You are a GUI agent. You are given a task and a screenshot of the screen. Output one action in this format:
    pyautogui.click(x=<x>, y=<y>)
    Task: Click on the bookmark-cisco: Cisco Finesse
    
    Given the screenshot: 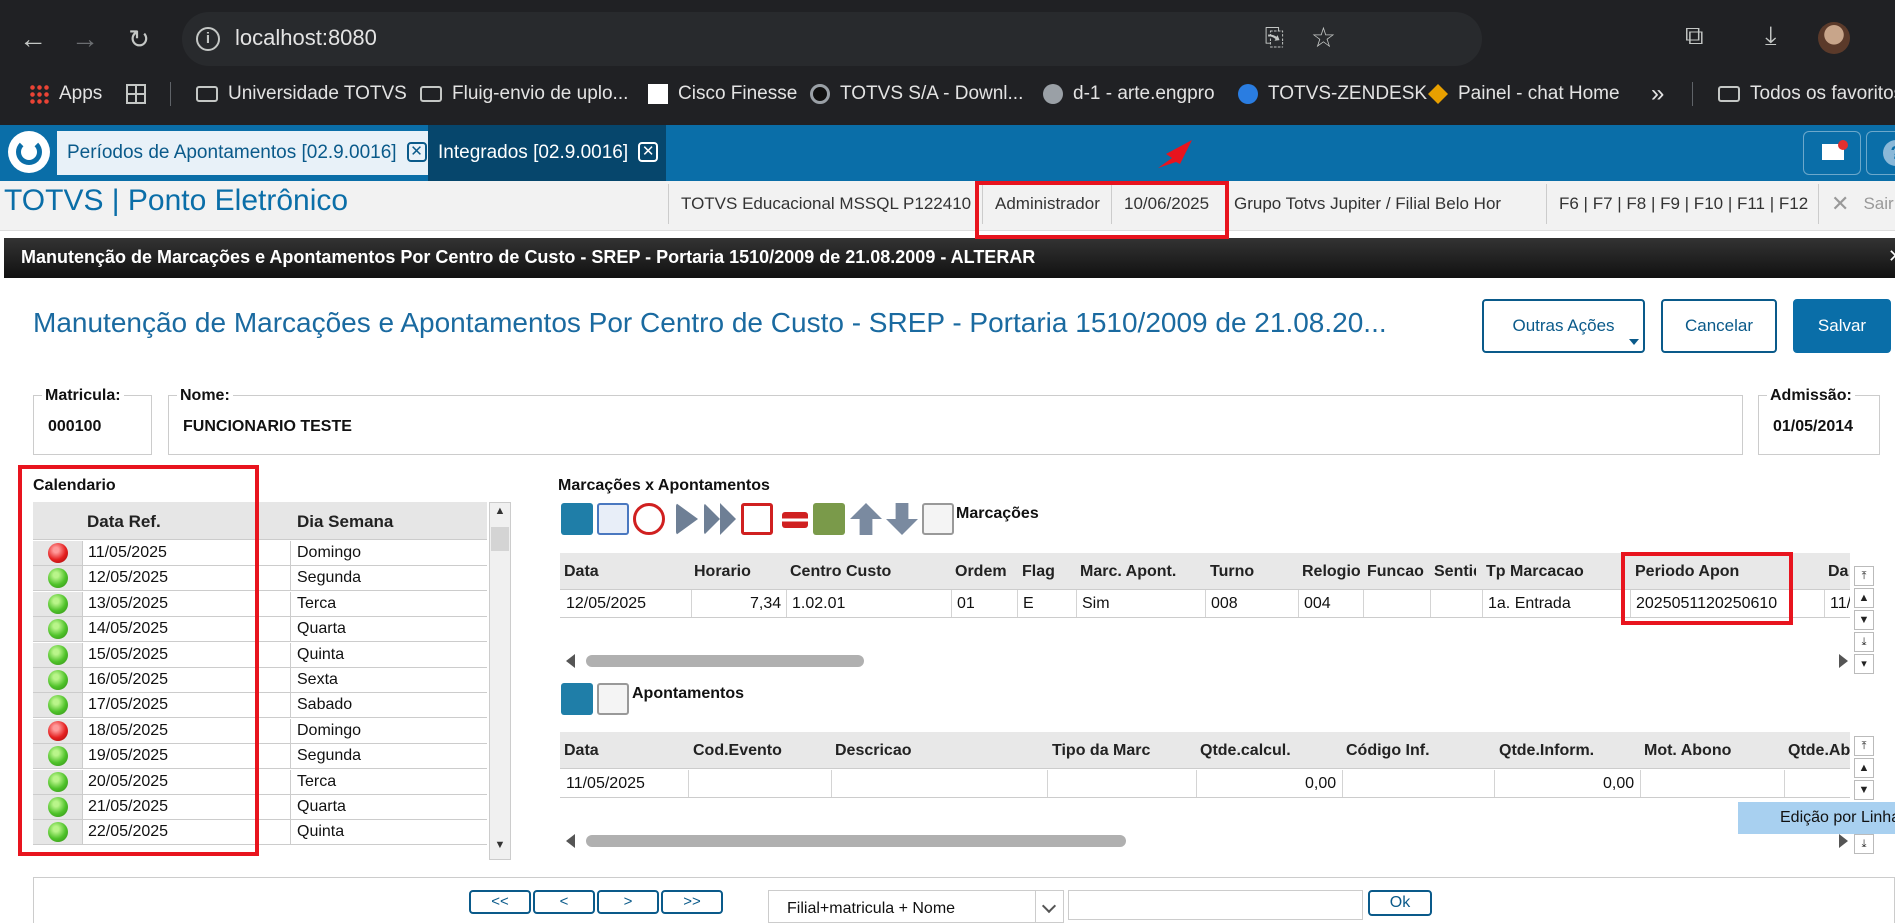 What is the action you would take?
    pyautogui.click(x=722, y=94)
    